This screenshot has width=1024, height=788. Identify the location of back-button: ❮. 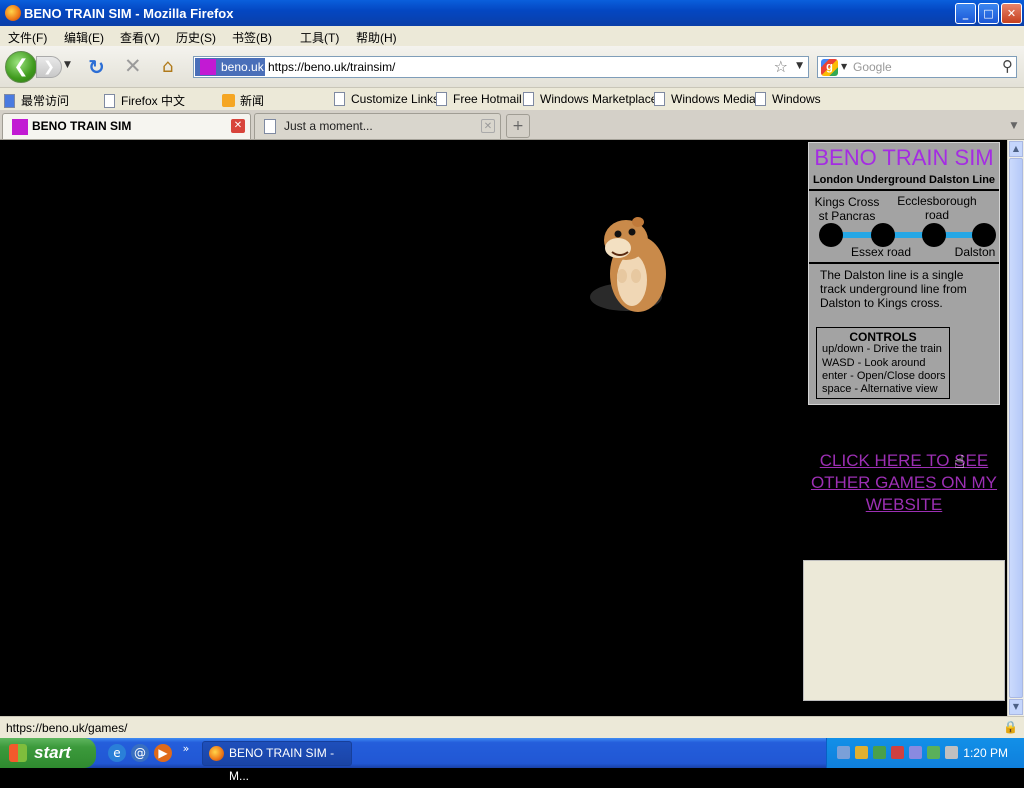
(21, 67).